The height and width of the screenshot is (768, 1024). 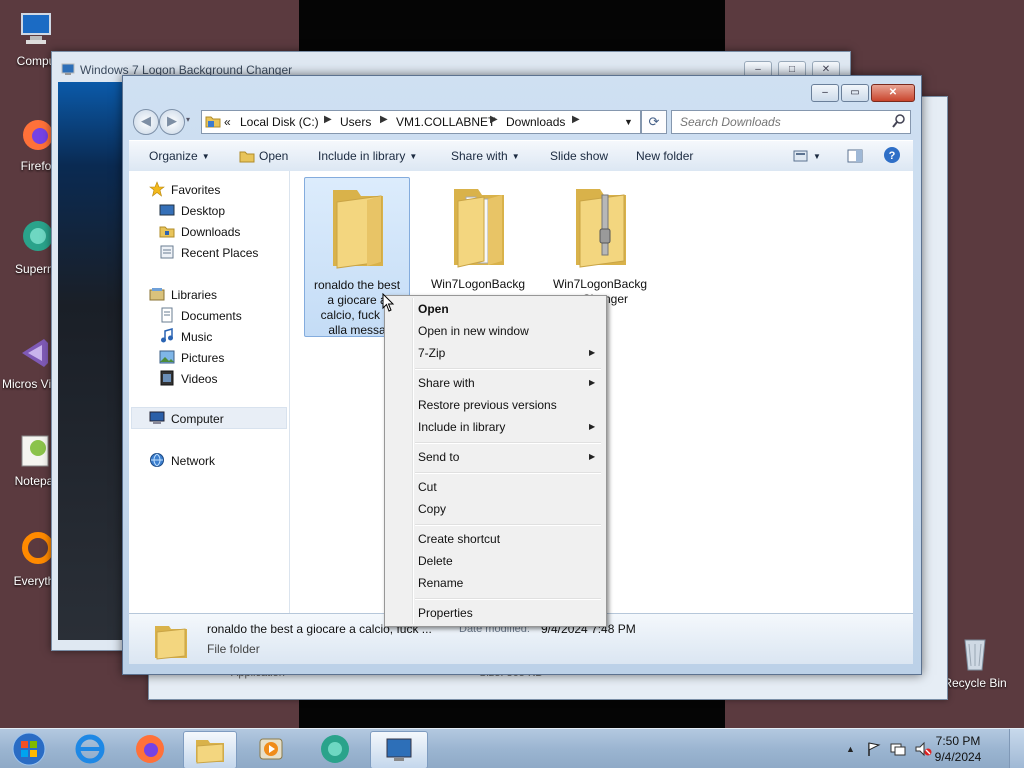 What do you see at coordinates (271, 749) in the screenshot?
I see `taskbar-media-player` at bounding box center [271, 749].